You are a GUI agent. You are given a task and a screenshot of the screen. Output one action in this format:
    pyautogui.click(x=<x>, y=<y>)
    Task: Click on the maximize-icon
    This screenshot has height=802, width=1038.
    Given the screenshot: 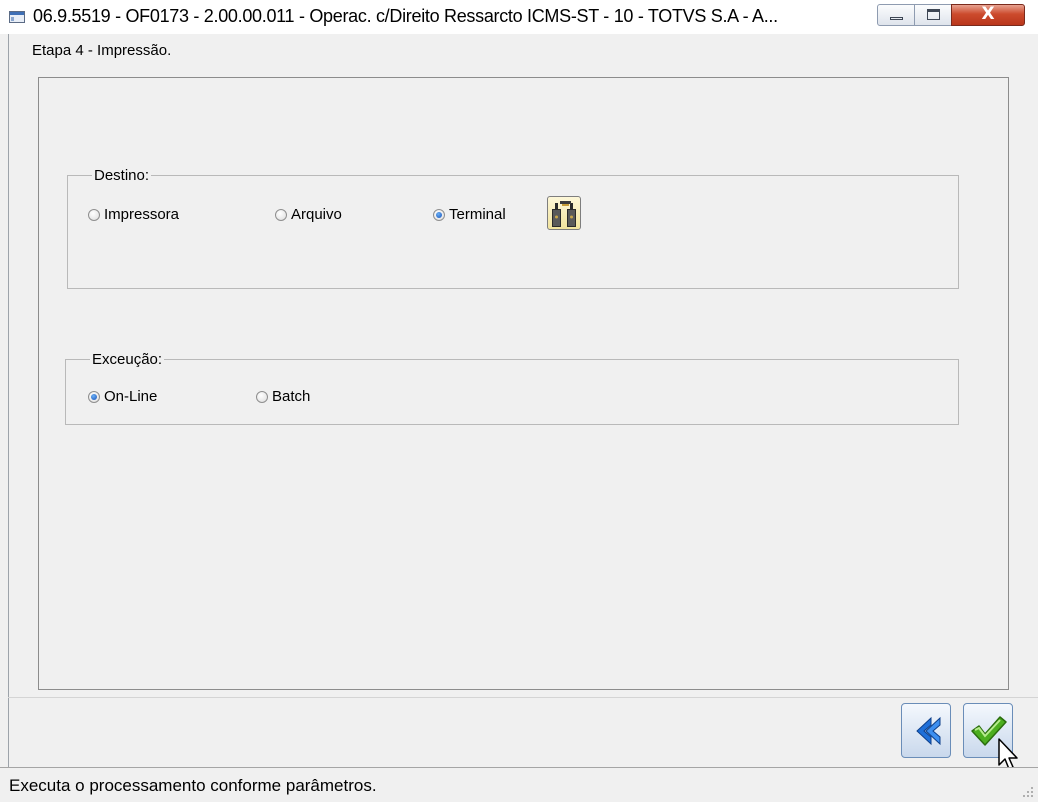 What is the action you would take?
    pyautogui.click(x=933, y=14)
    